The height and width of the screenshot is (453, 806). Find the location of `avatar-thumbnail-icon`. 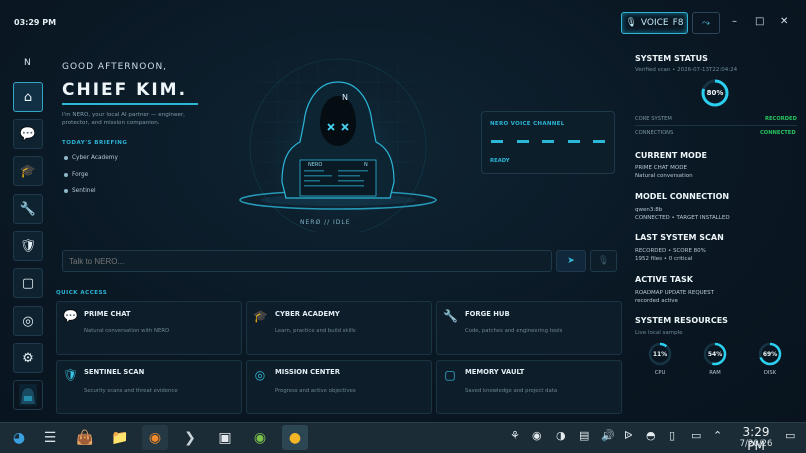

avatar-thumbnail-icon is located at coordinates (28, 395).